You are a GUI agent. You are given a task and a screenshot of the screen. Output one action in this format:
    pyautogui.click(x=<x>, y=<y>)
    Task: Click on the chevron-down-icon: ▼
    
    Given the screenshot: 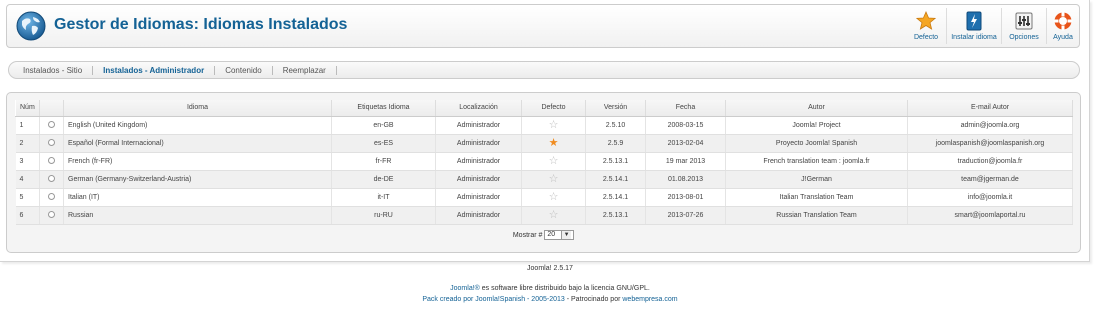 What is the action you would take?
    pyautogui.click(x=566, y=235)
    